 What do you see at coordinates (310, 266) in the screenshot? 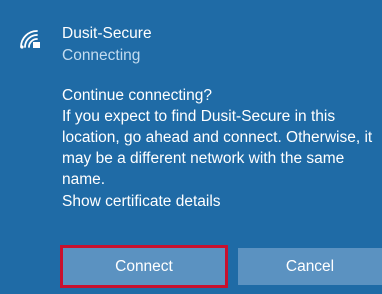
I see `cancel-button: Cancel` at bounding box center [310, 266].